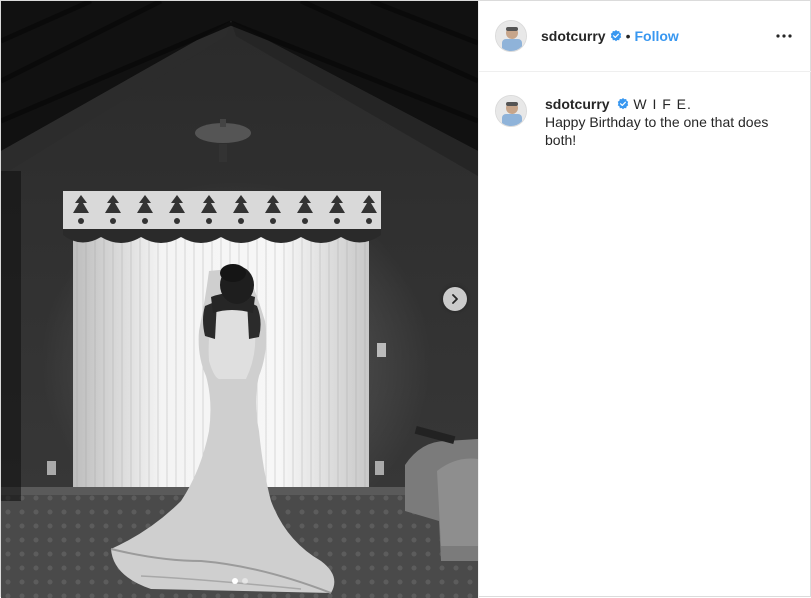 This screenshot has width=811, height=598. What do you see at coordinates (573, 36) in the screenshot?
I see `post-username: sdotcurry` at bounding box center [573, 36].